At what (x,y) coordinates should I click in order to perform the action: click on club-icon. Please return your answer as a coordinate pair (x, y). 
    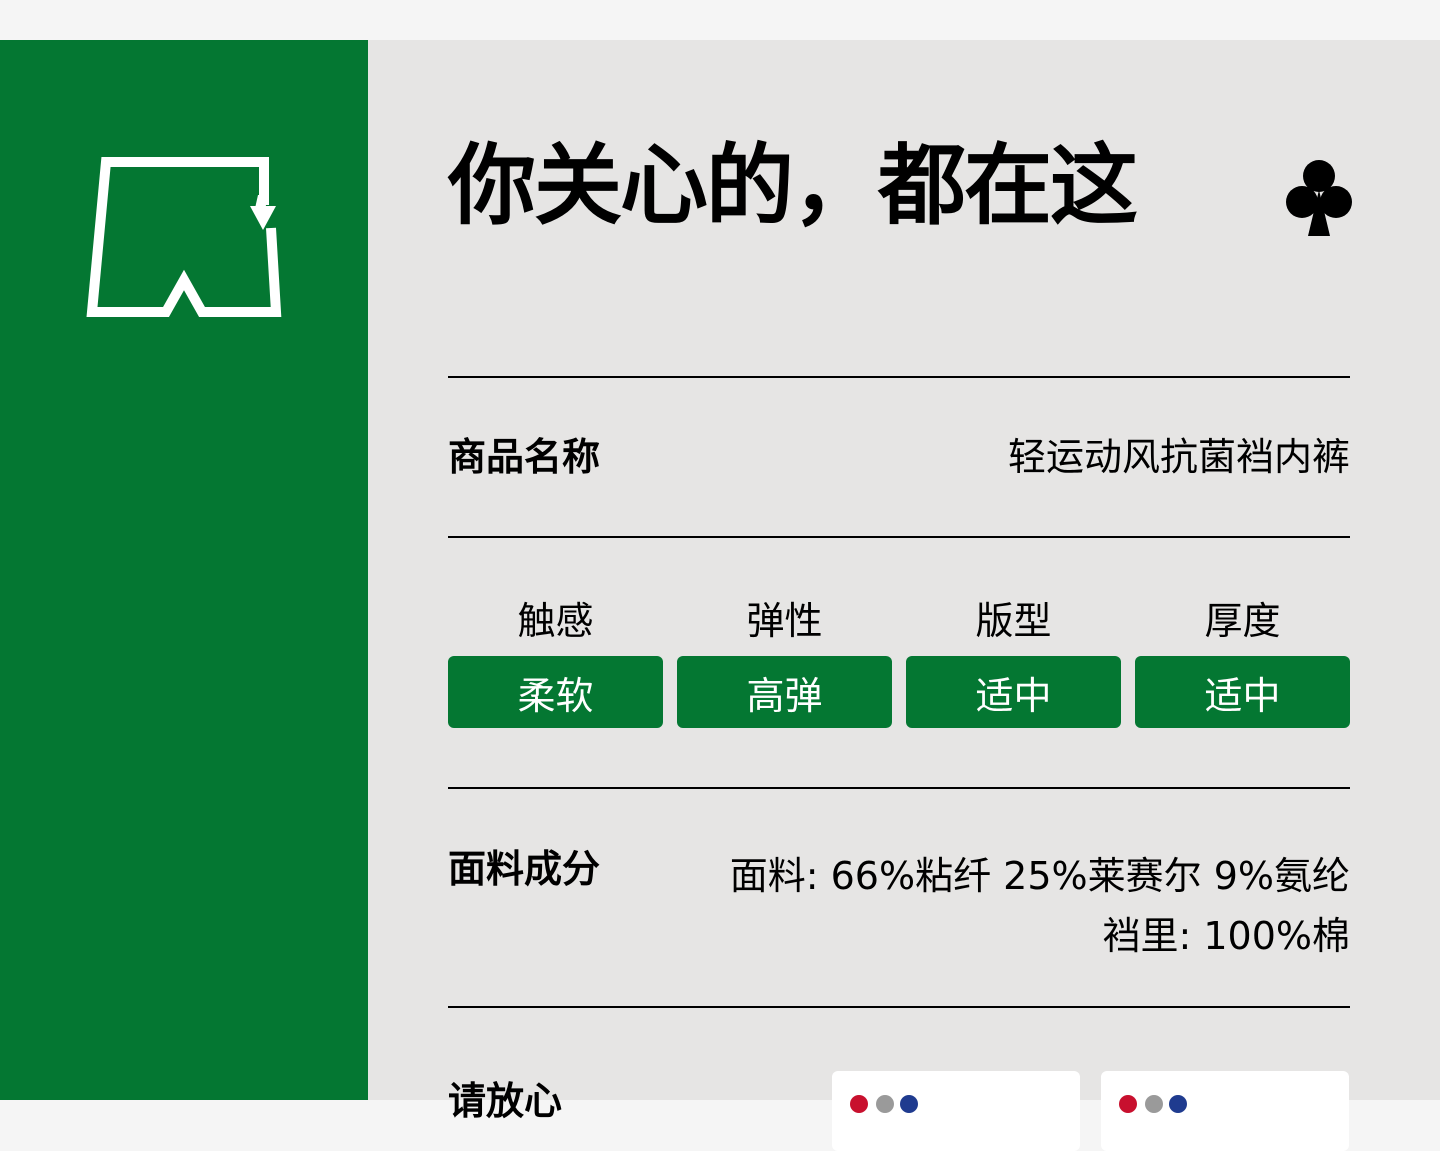
    Looking at the image, I should click on (1319, 198).